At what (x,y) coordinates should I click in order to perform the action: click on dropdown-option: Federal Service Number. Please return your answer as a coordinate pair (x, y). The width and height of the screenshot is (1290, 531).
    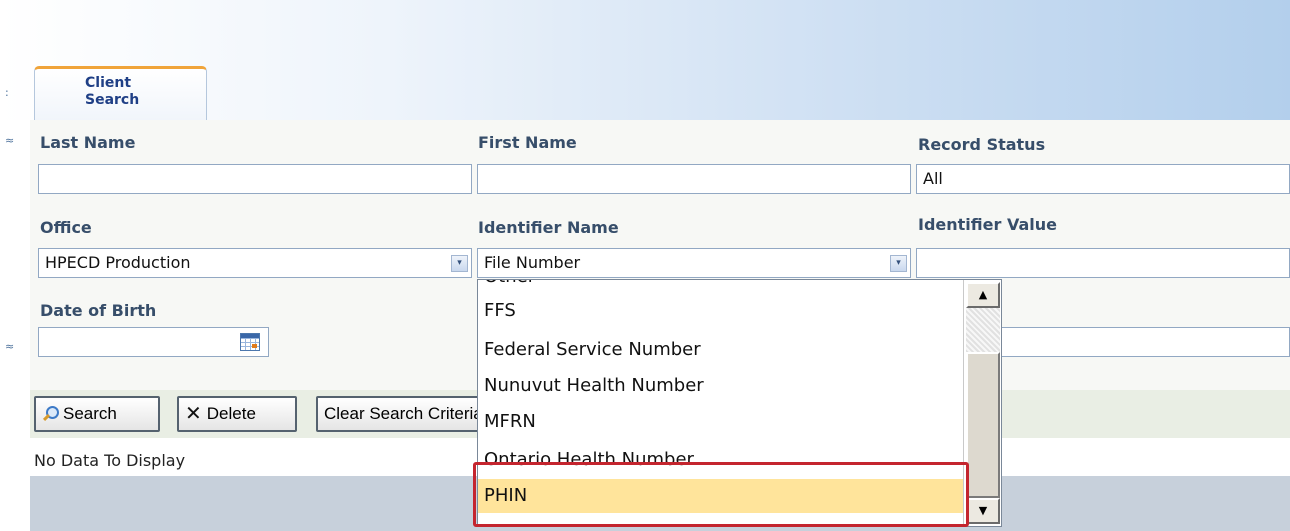
    Looking at the image, I should click on (721, 350).